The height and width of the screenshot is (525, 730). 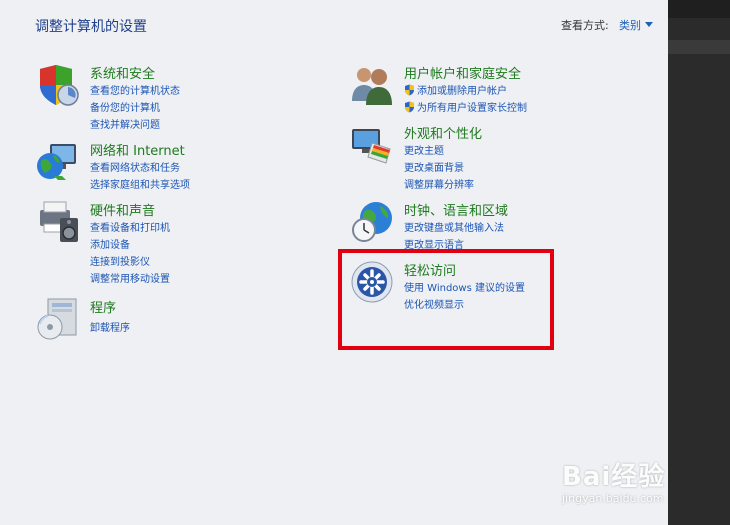 I want to click on link-parental-controls: 为所有用户设置家长控制, so click(x=465, y=106).